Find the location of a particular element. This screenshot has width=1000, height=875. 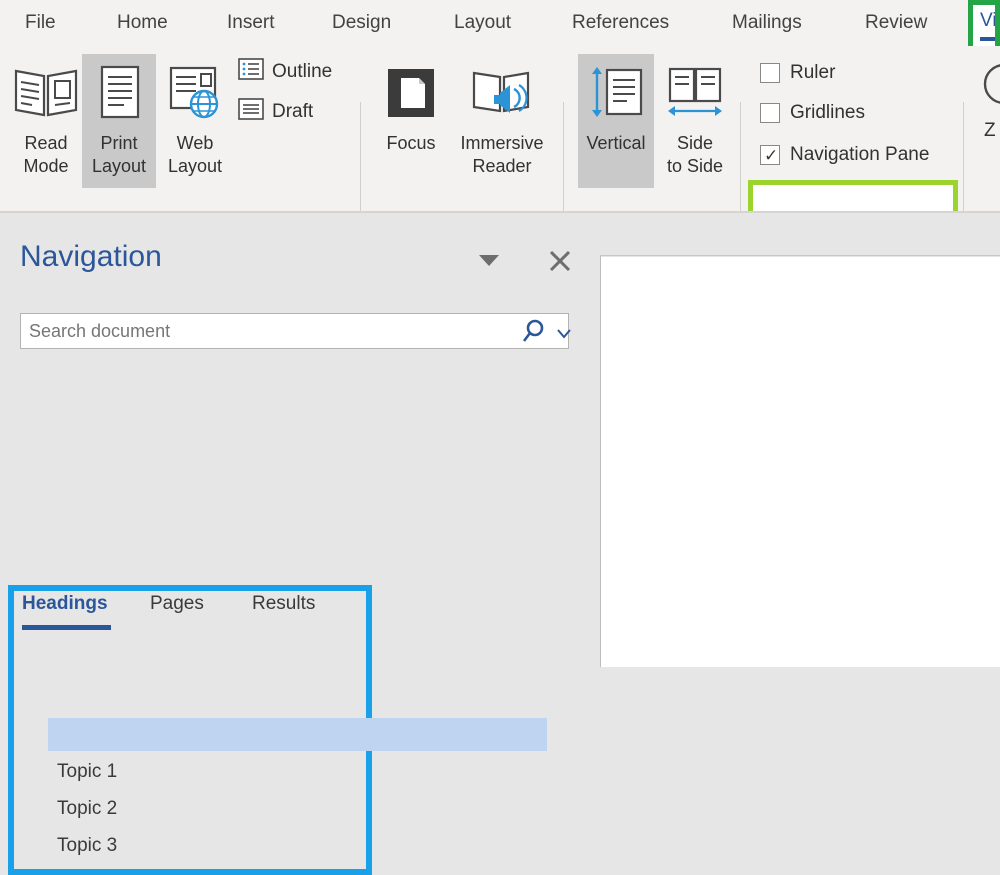

vertical-page-icon is located at coordinates (616, 93).